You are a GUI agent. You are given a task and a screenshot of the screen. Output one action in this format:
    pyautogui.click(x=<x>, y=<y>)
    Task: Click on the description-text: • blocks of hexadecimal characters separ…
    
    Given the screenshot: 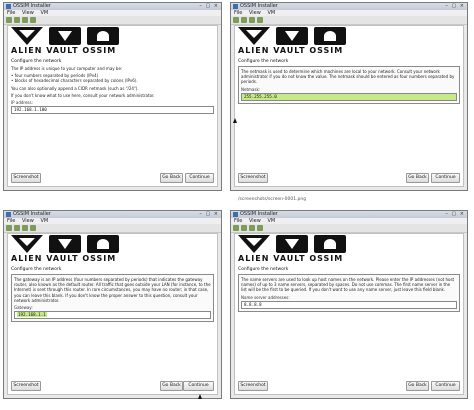 What is the action you would take?
    pyautogui.click(x=74, y=81)
    